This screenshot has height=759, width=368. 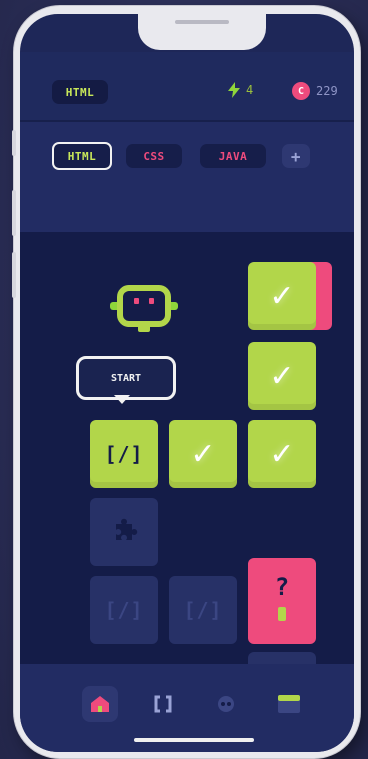 I want to click on level-tile-locked, so click(x=124, y=532).